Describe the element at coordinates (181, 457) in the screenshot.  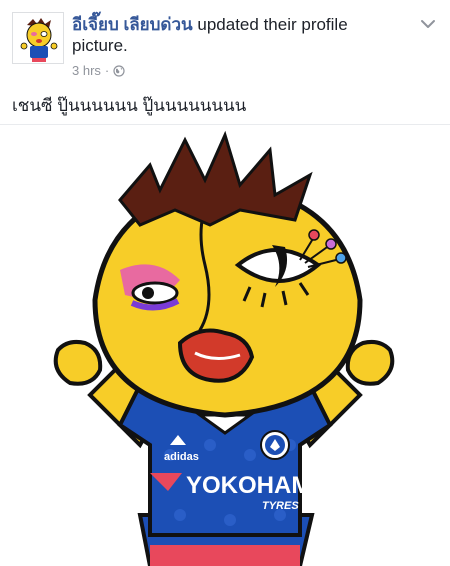
I see `jersey-brand: adidas` at that location.